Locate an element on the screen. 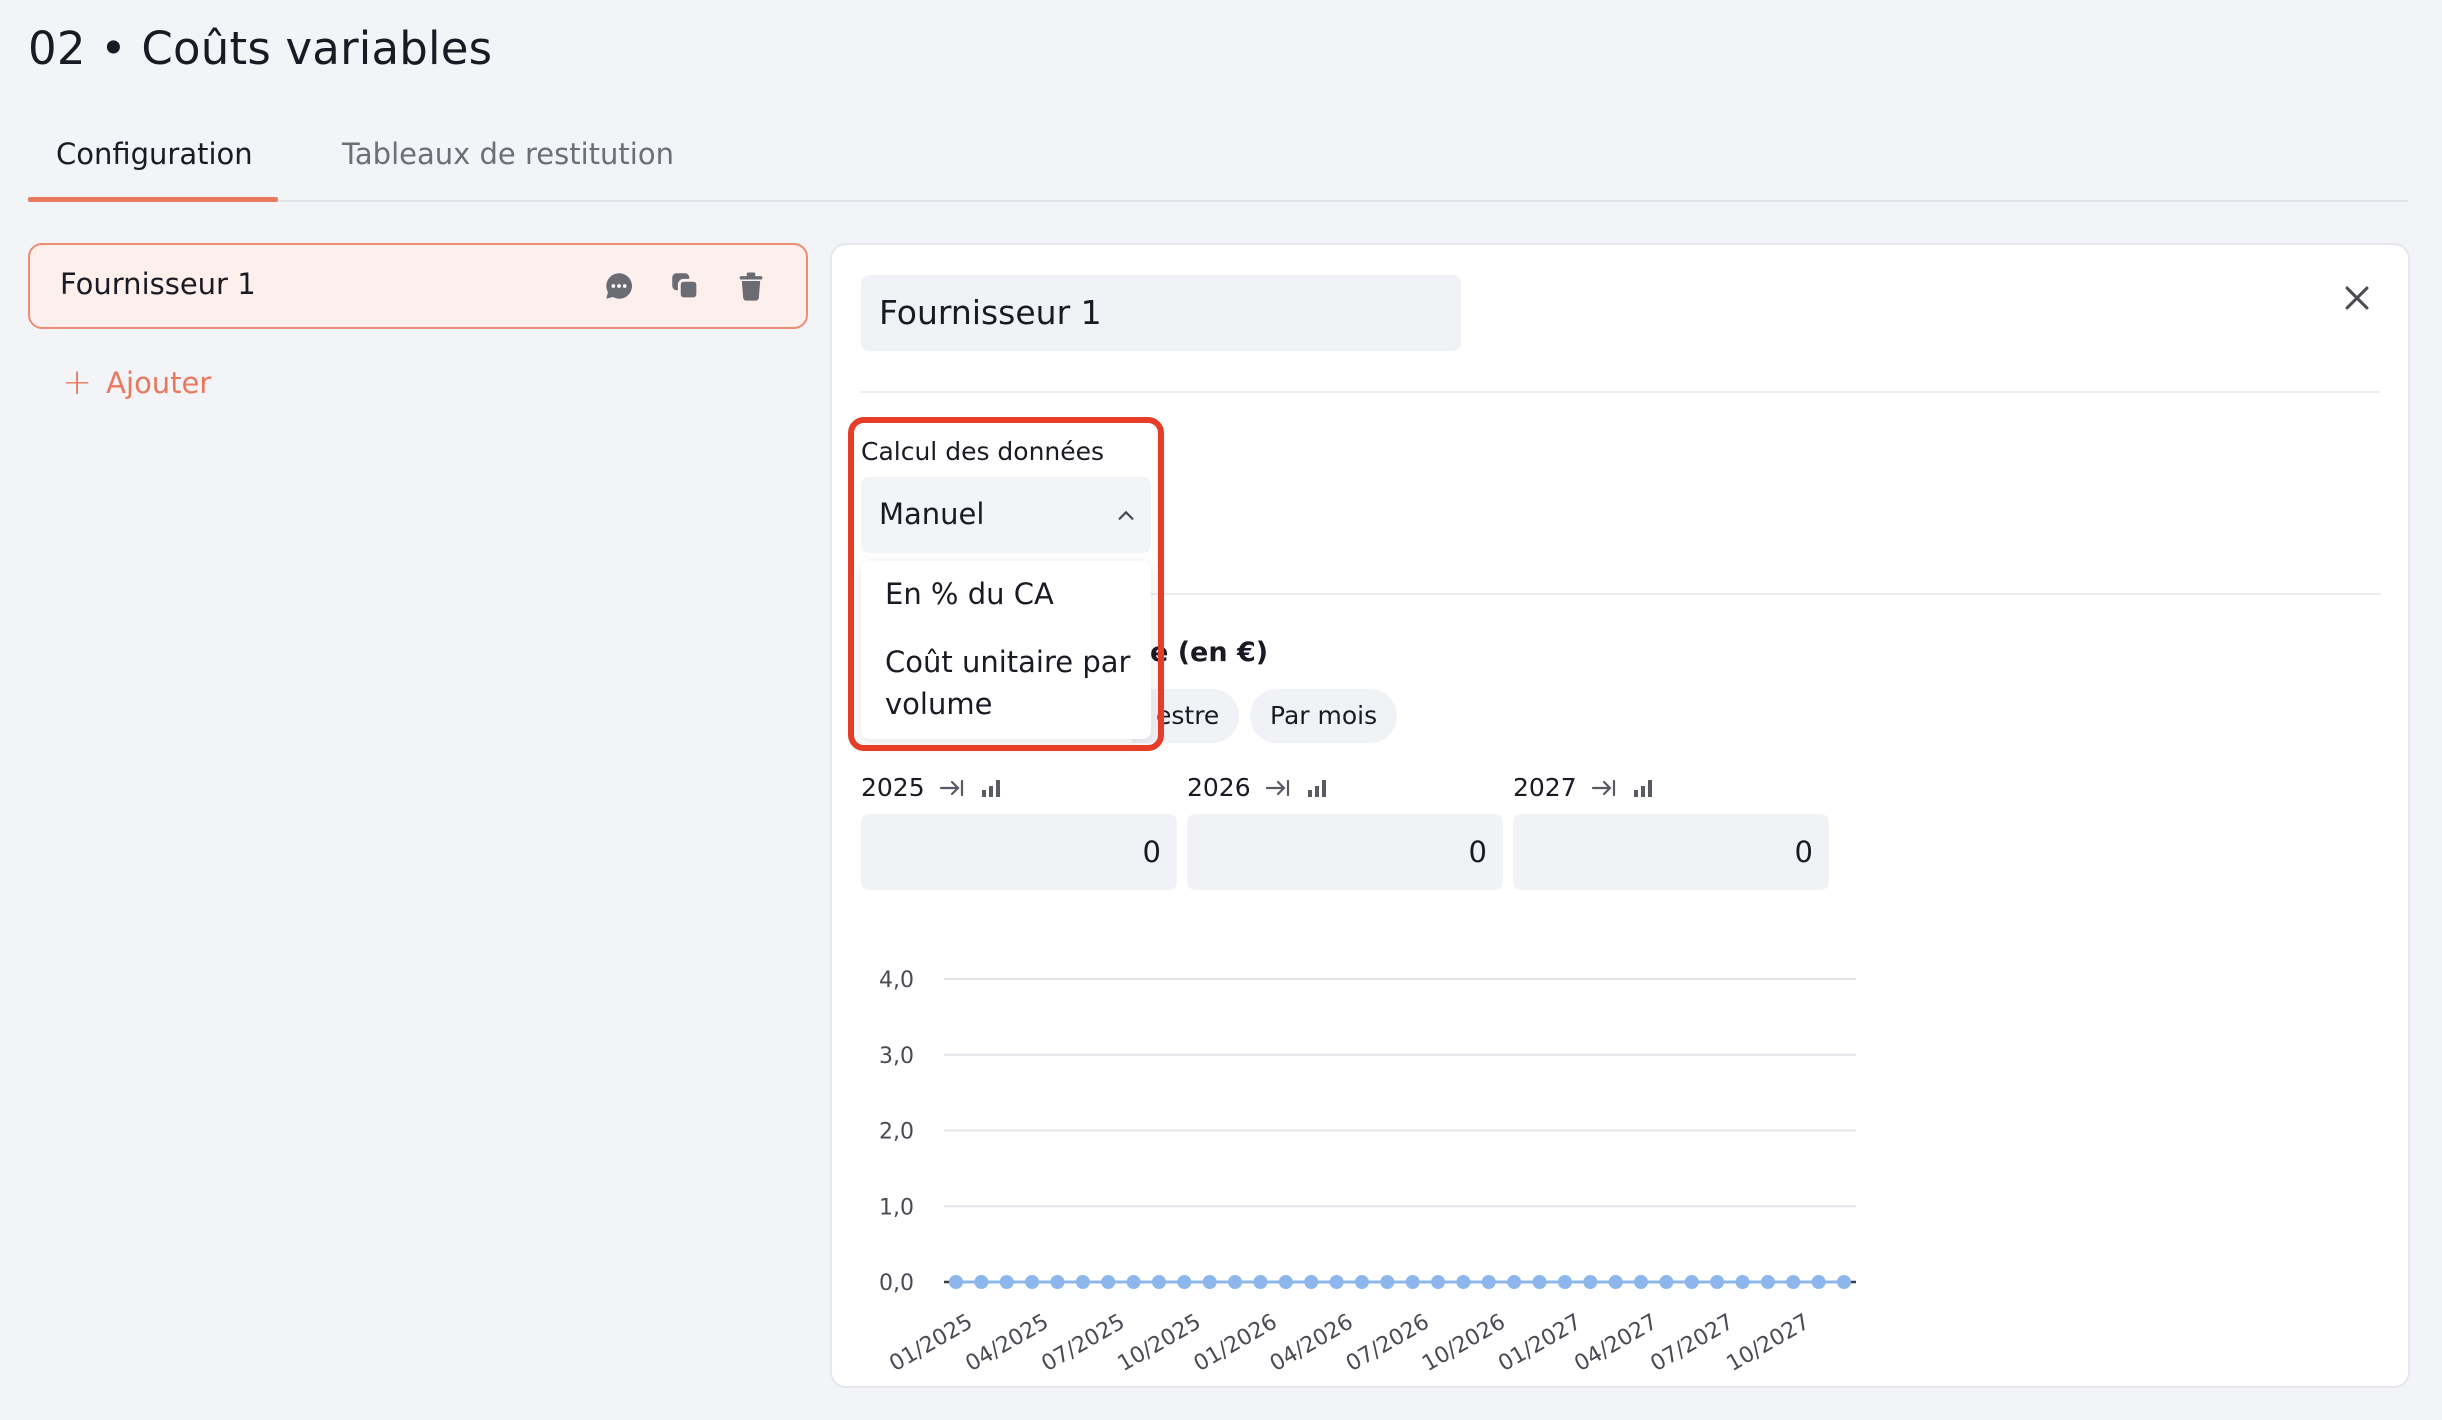  calc-select: Manuel is located at coordinates (1006, 515).